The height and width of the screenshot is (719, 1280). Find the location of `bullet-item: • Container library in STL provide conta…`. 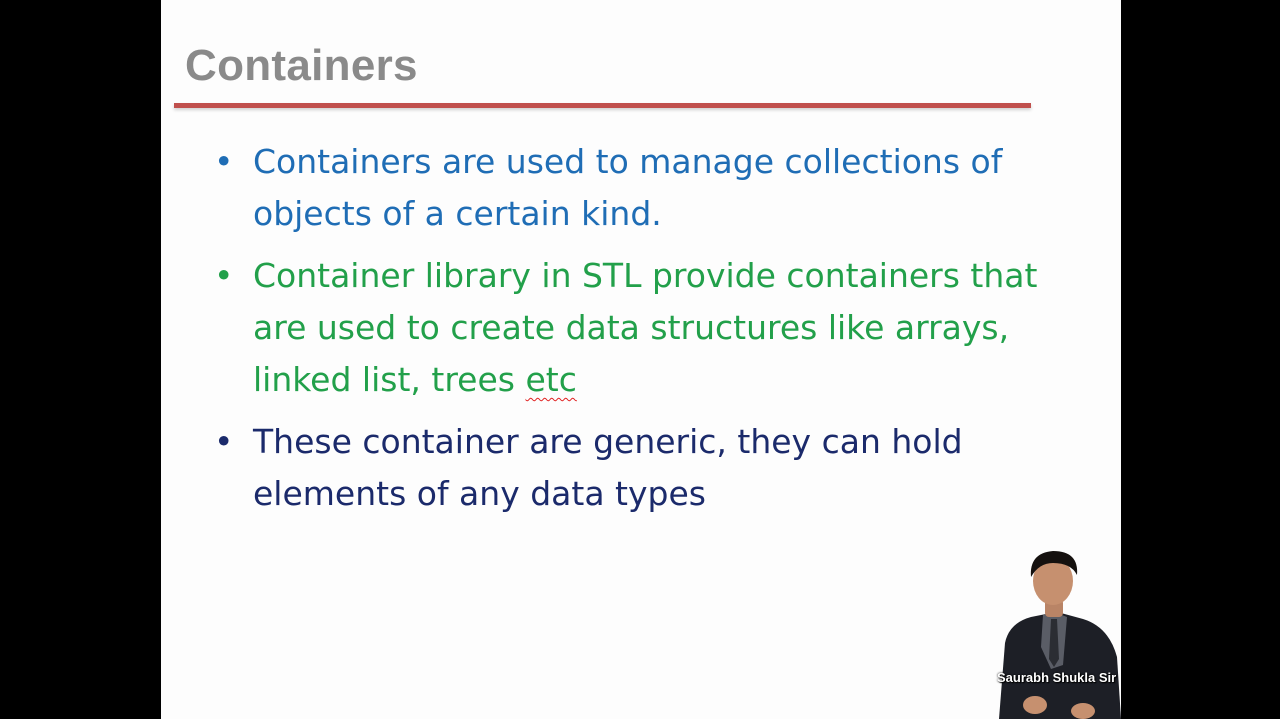

bullet-item: • Container library in STL provide conta… is located at coordinates (634, 328).